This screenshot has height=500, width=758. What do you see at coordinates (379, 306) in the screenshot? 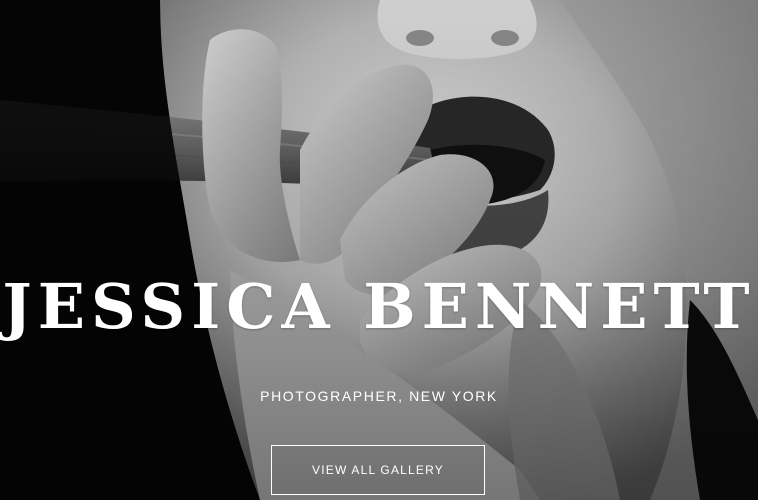
I see `hero-title: JESSICA BENNETT` at bounding box center [379, 306].